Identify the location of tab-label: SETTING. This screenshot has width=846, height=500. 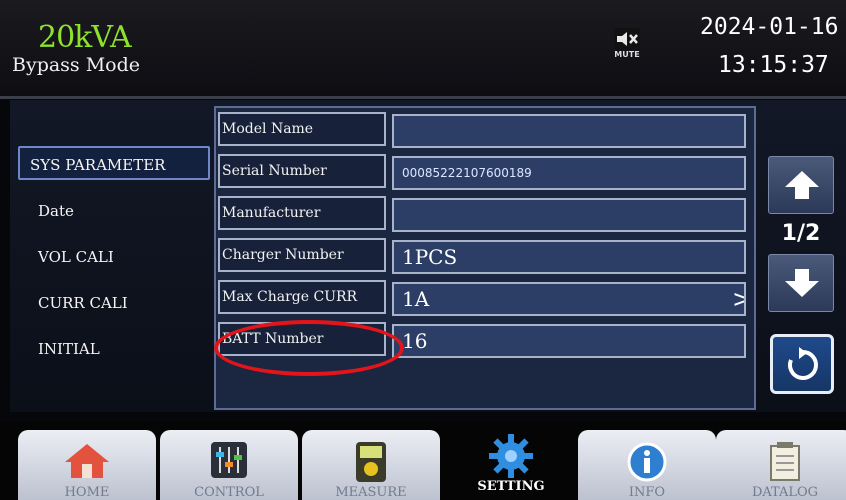
(511, 486).